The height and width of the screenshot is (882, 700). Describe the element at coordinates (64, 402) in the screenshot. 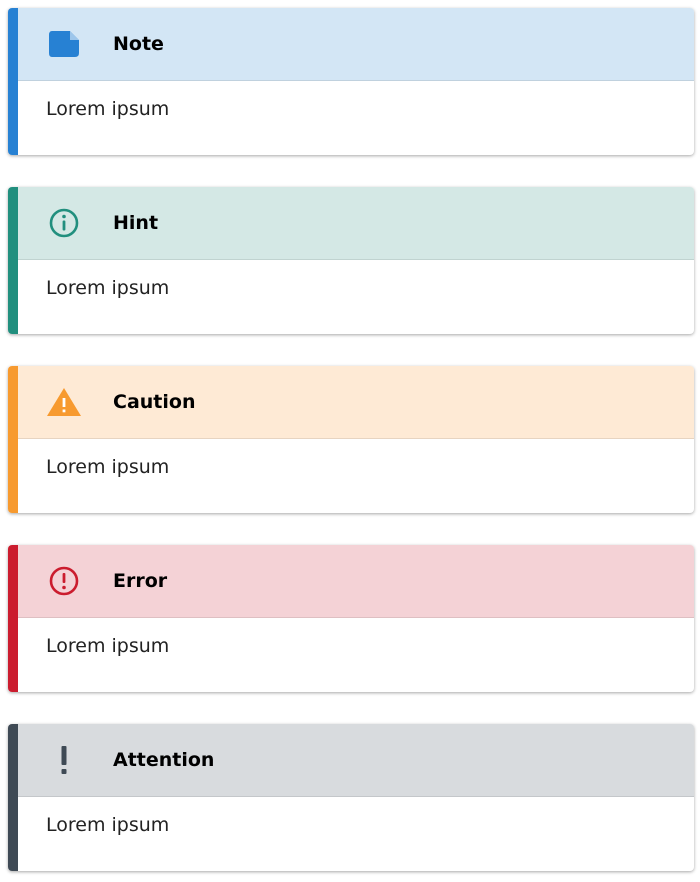

I see `warning-triangle-icon` at that location.